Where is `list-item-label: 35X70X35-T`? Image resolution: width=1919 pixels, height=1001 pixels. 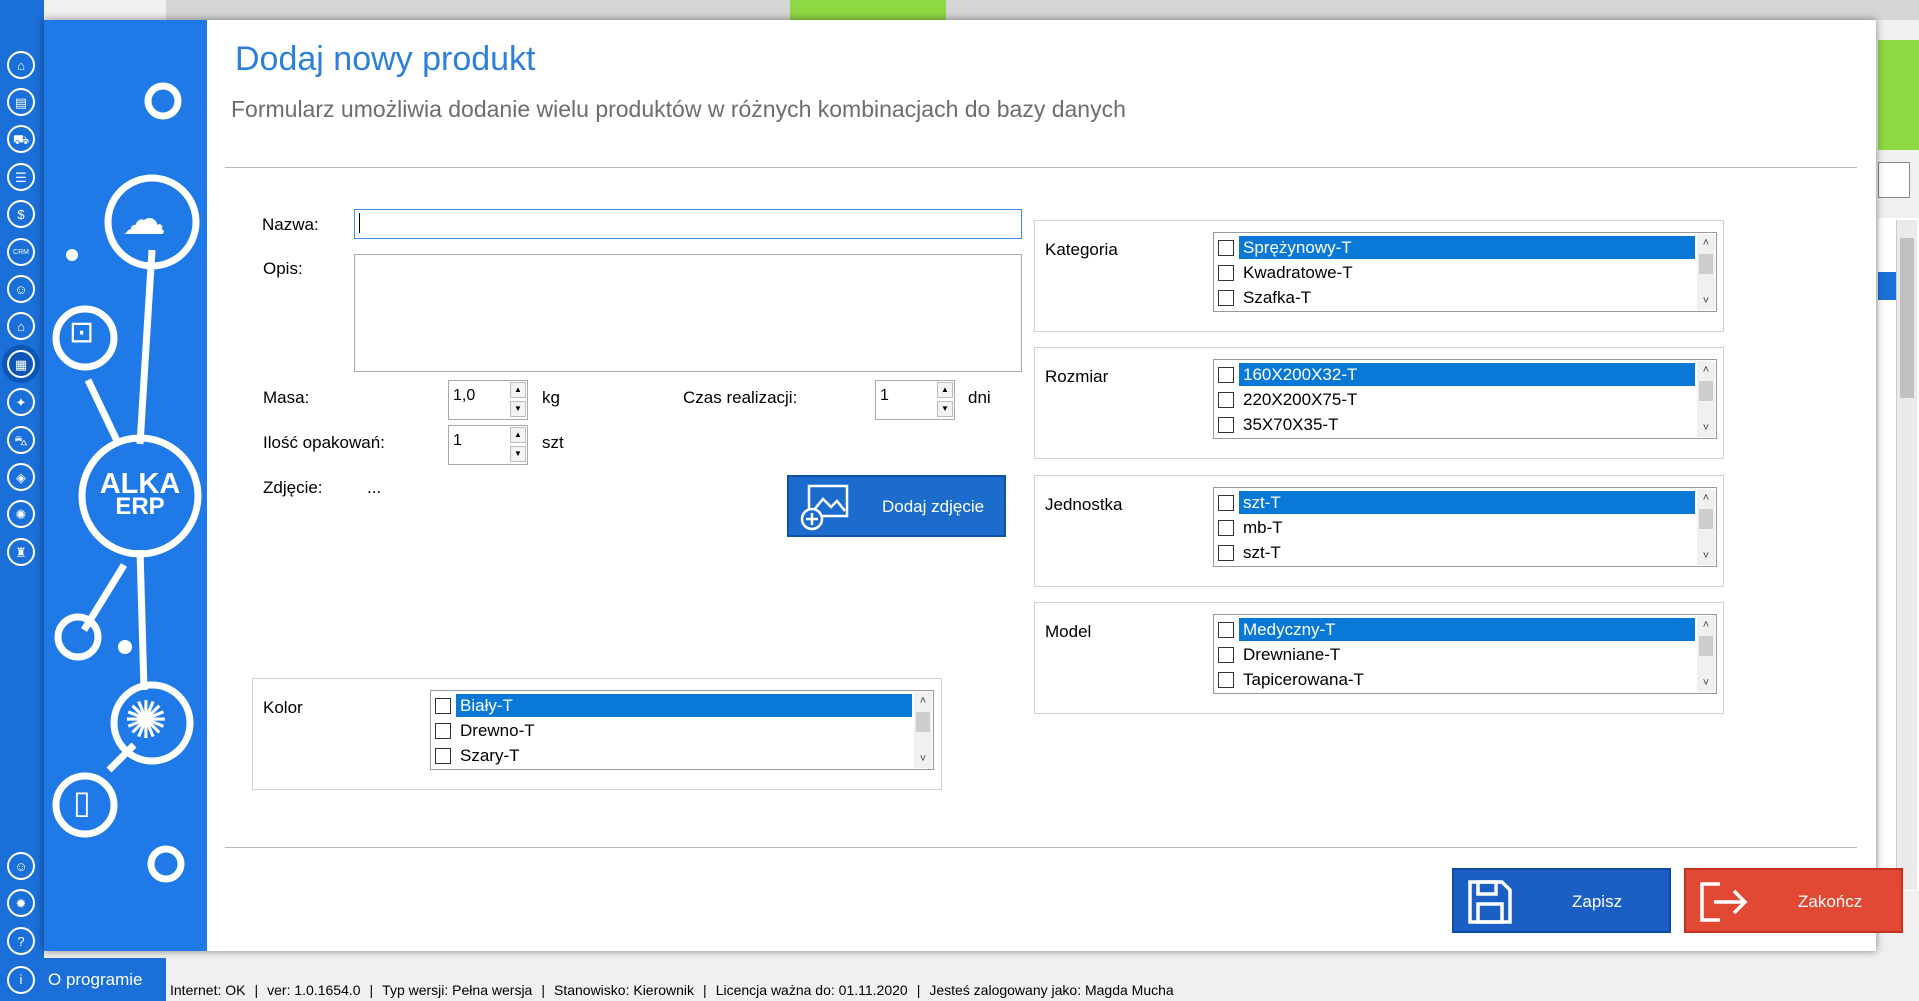 list-item-label: 35X70X35-T is located at coordinates (1291, 424).